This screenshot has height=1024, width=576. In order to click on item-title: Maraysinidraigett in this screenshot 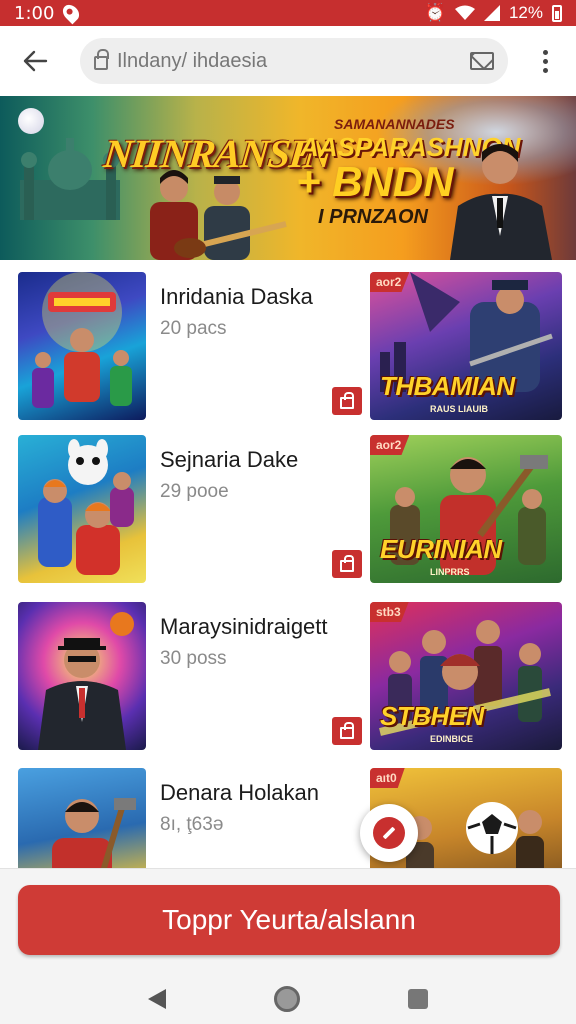, I will do `click(244, 626)`.